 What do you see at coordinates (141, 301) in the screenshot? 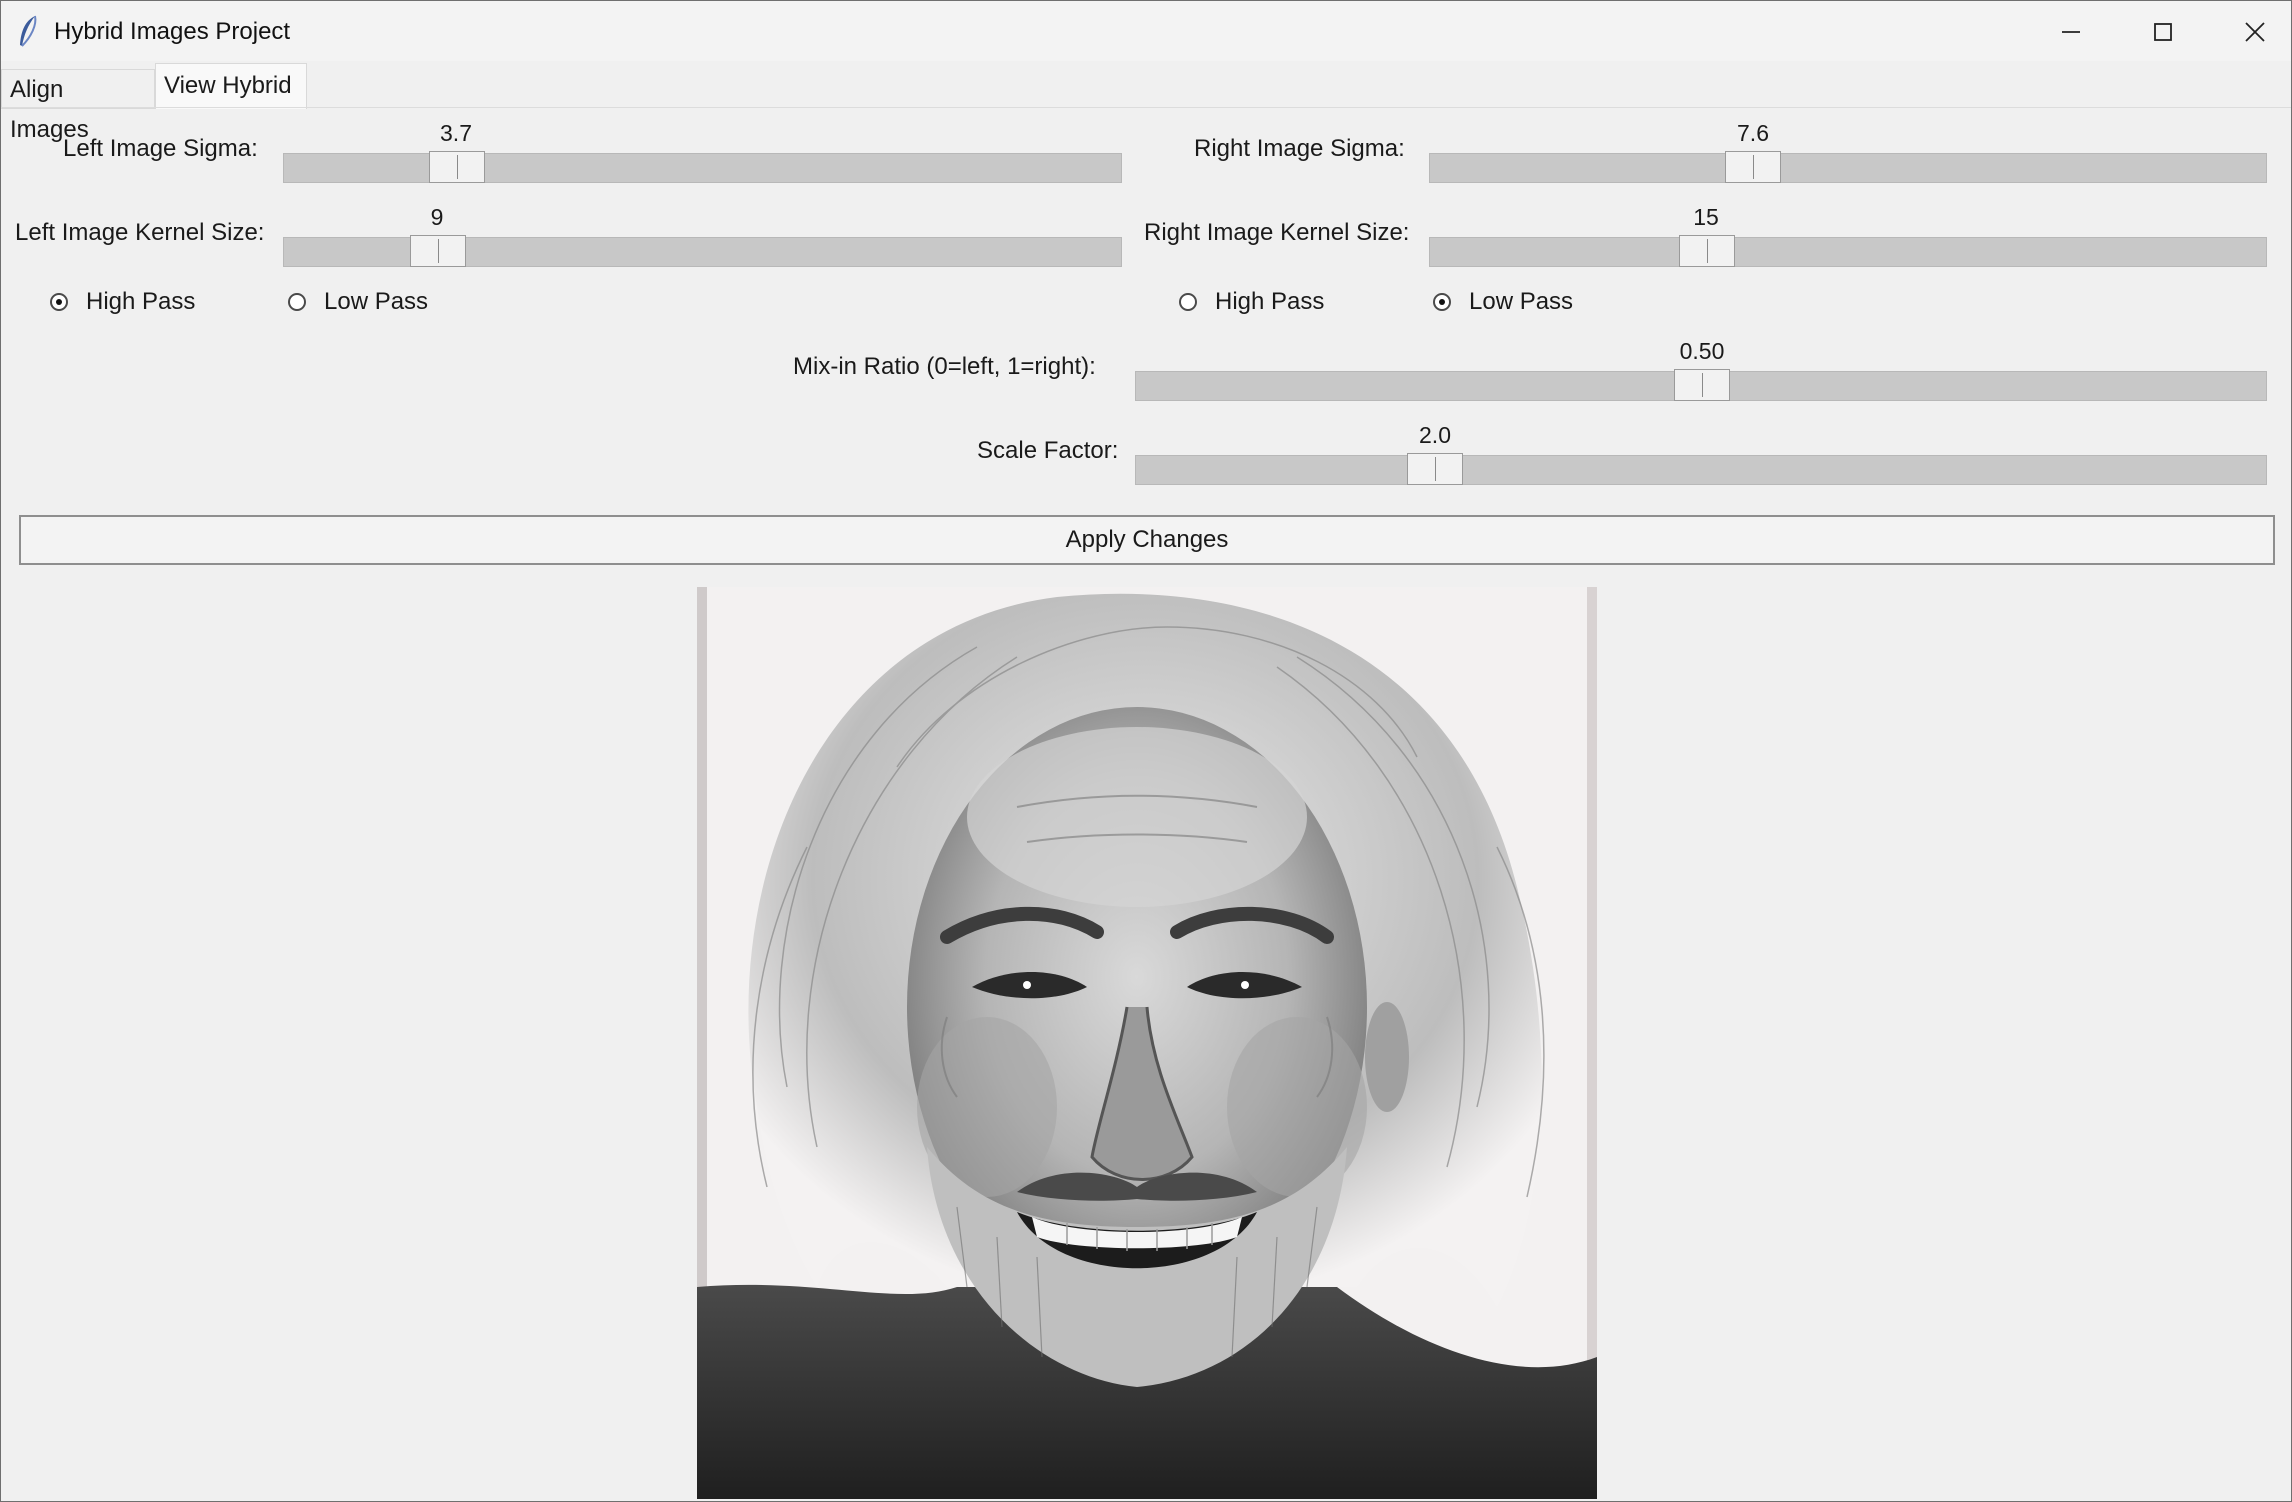
I see `left-high-pass-label: High Pass` at bounding box center [141, 301].